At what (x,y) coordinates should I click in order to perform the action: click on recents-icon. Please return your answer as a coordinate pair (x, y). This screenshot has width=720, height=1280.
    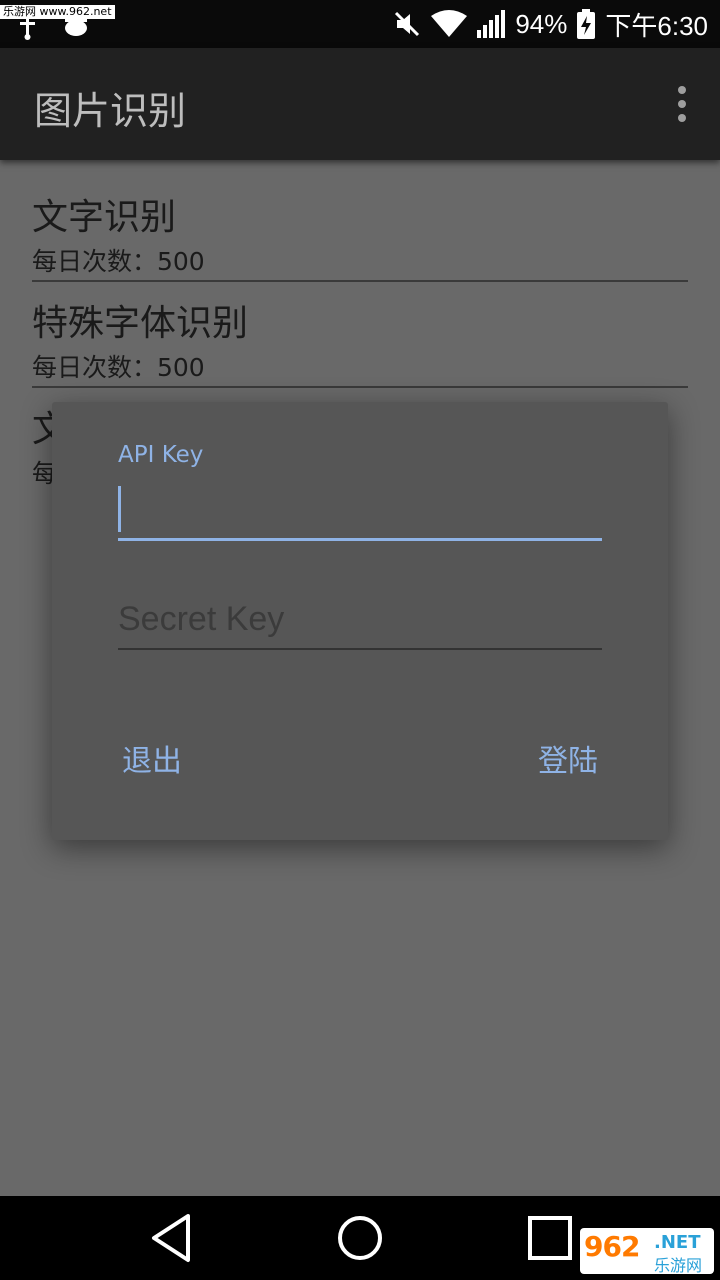
    Looking at the image, I should click on (550, 1238).